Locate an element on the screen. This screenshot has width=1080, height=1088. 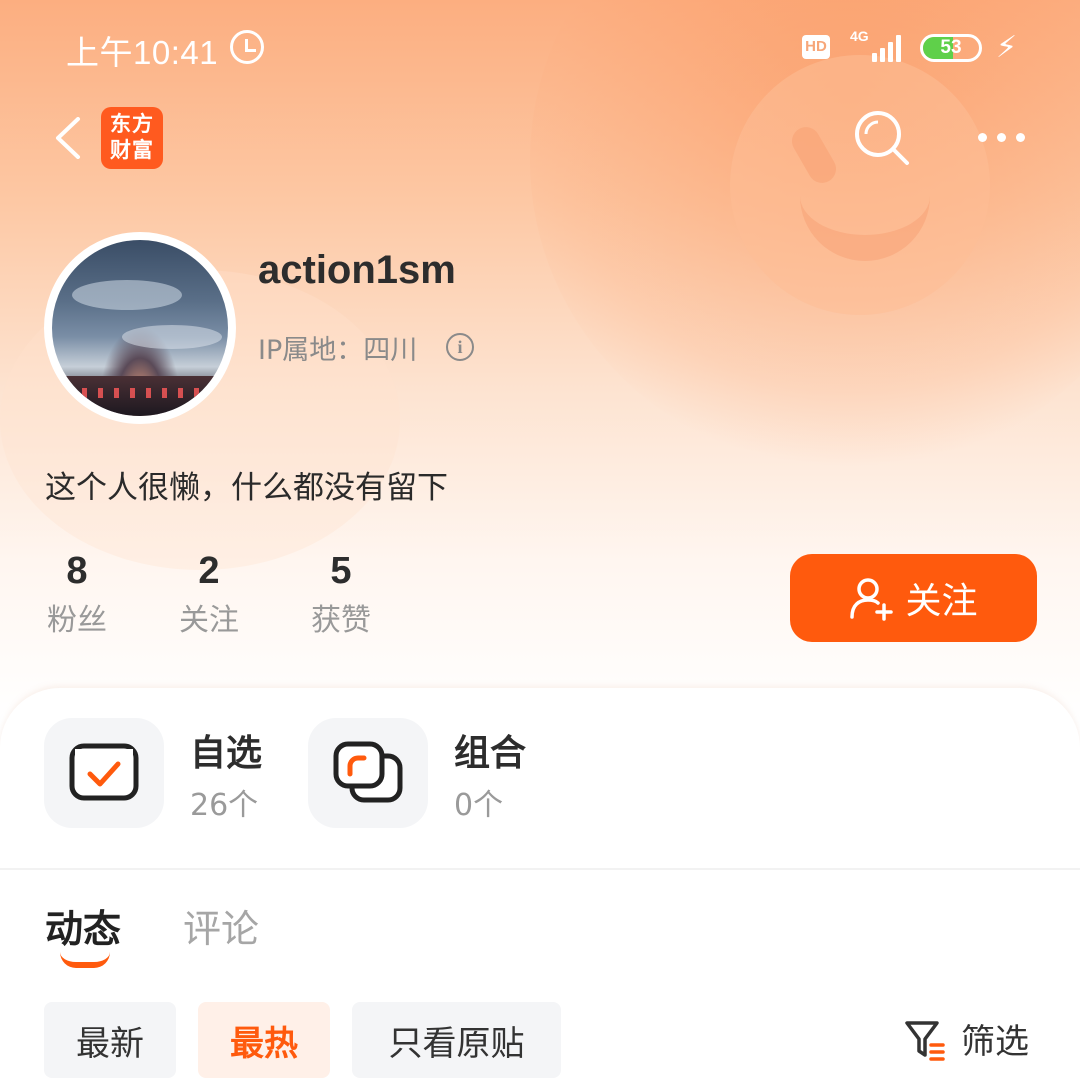
battery-percent: 53 is located at coordinates (951, 47).